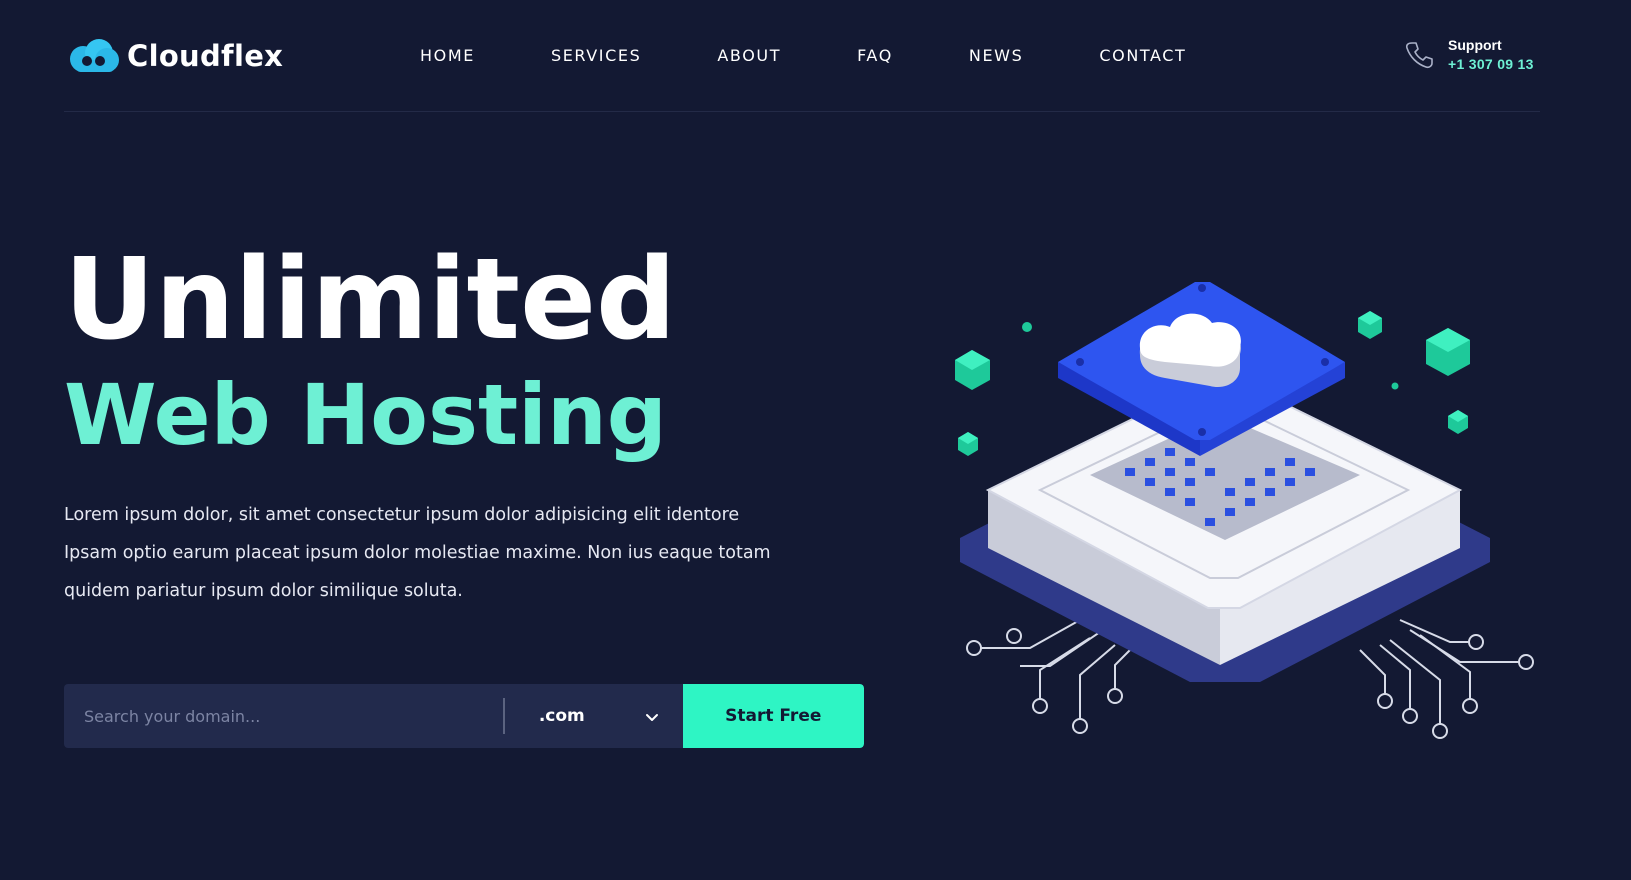 This screenshot has height=880, width=1631. I want to click on cloud-icon, so click(94, 55).